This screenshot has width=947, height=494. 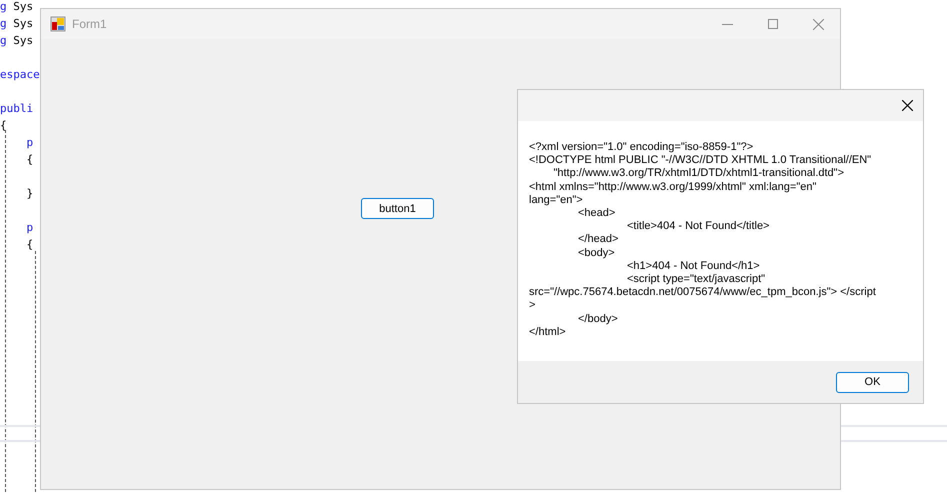 What do you see at coordinates (773, 24) in the screenshot?
I see `maximize-icon` at bounding box center [773, 24].